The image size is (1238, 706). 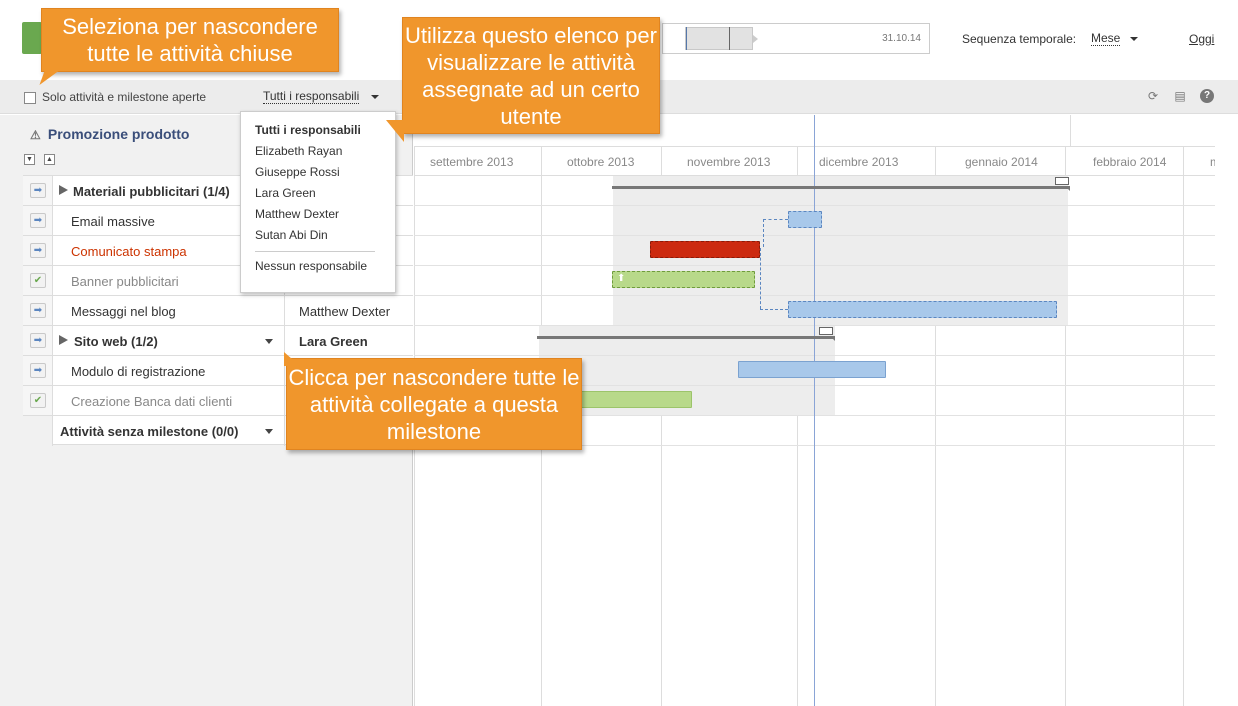 I want to click on timeline-range-slider: 31.10.14, so click(x=796, y=38).